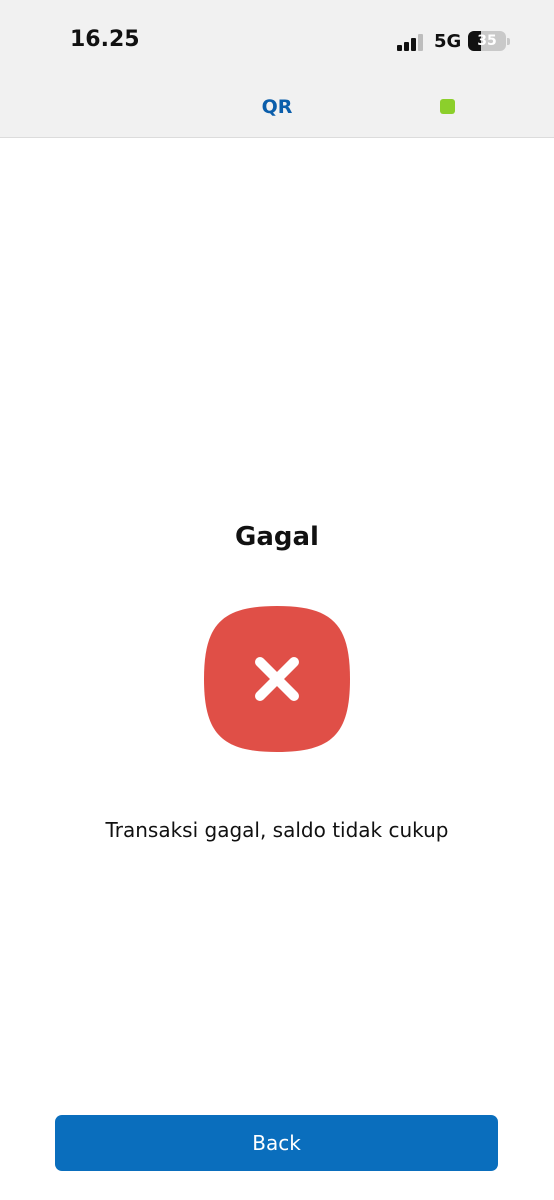  Describe the element at coordinates (276, 1143) in the screenshot. I see `back-button: Back` at that location.